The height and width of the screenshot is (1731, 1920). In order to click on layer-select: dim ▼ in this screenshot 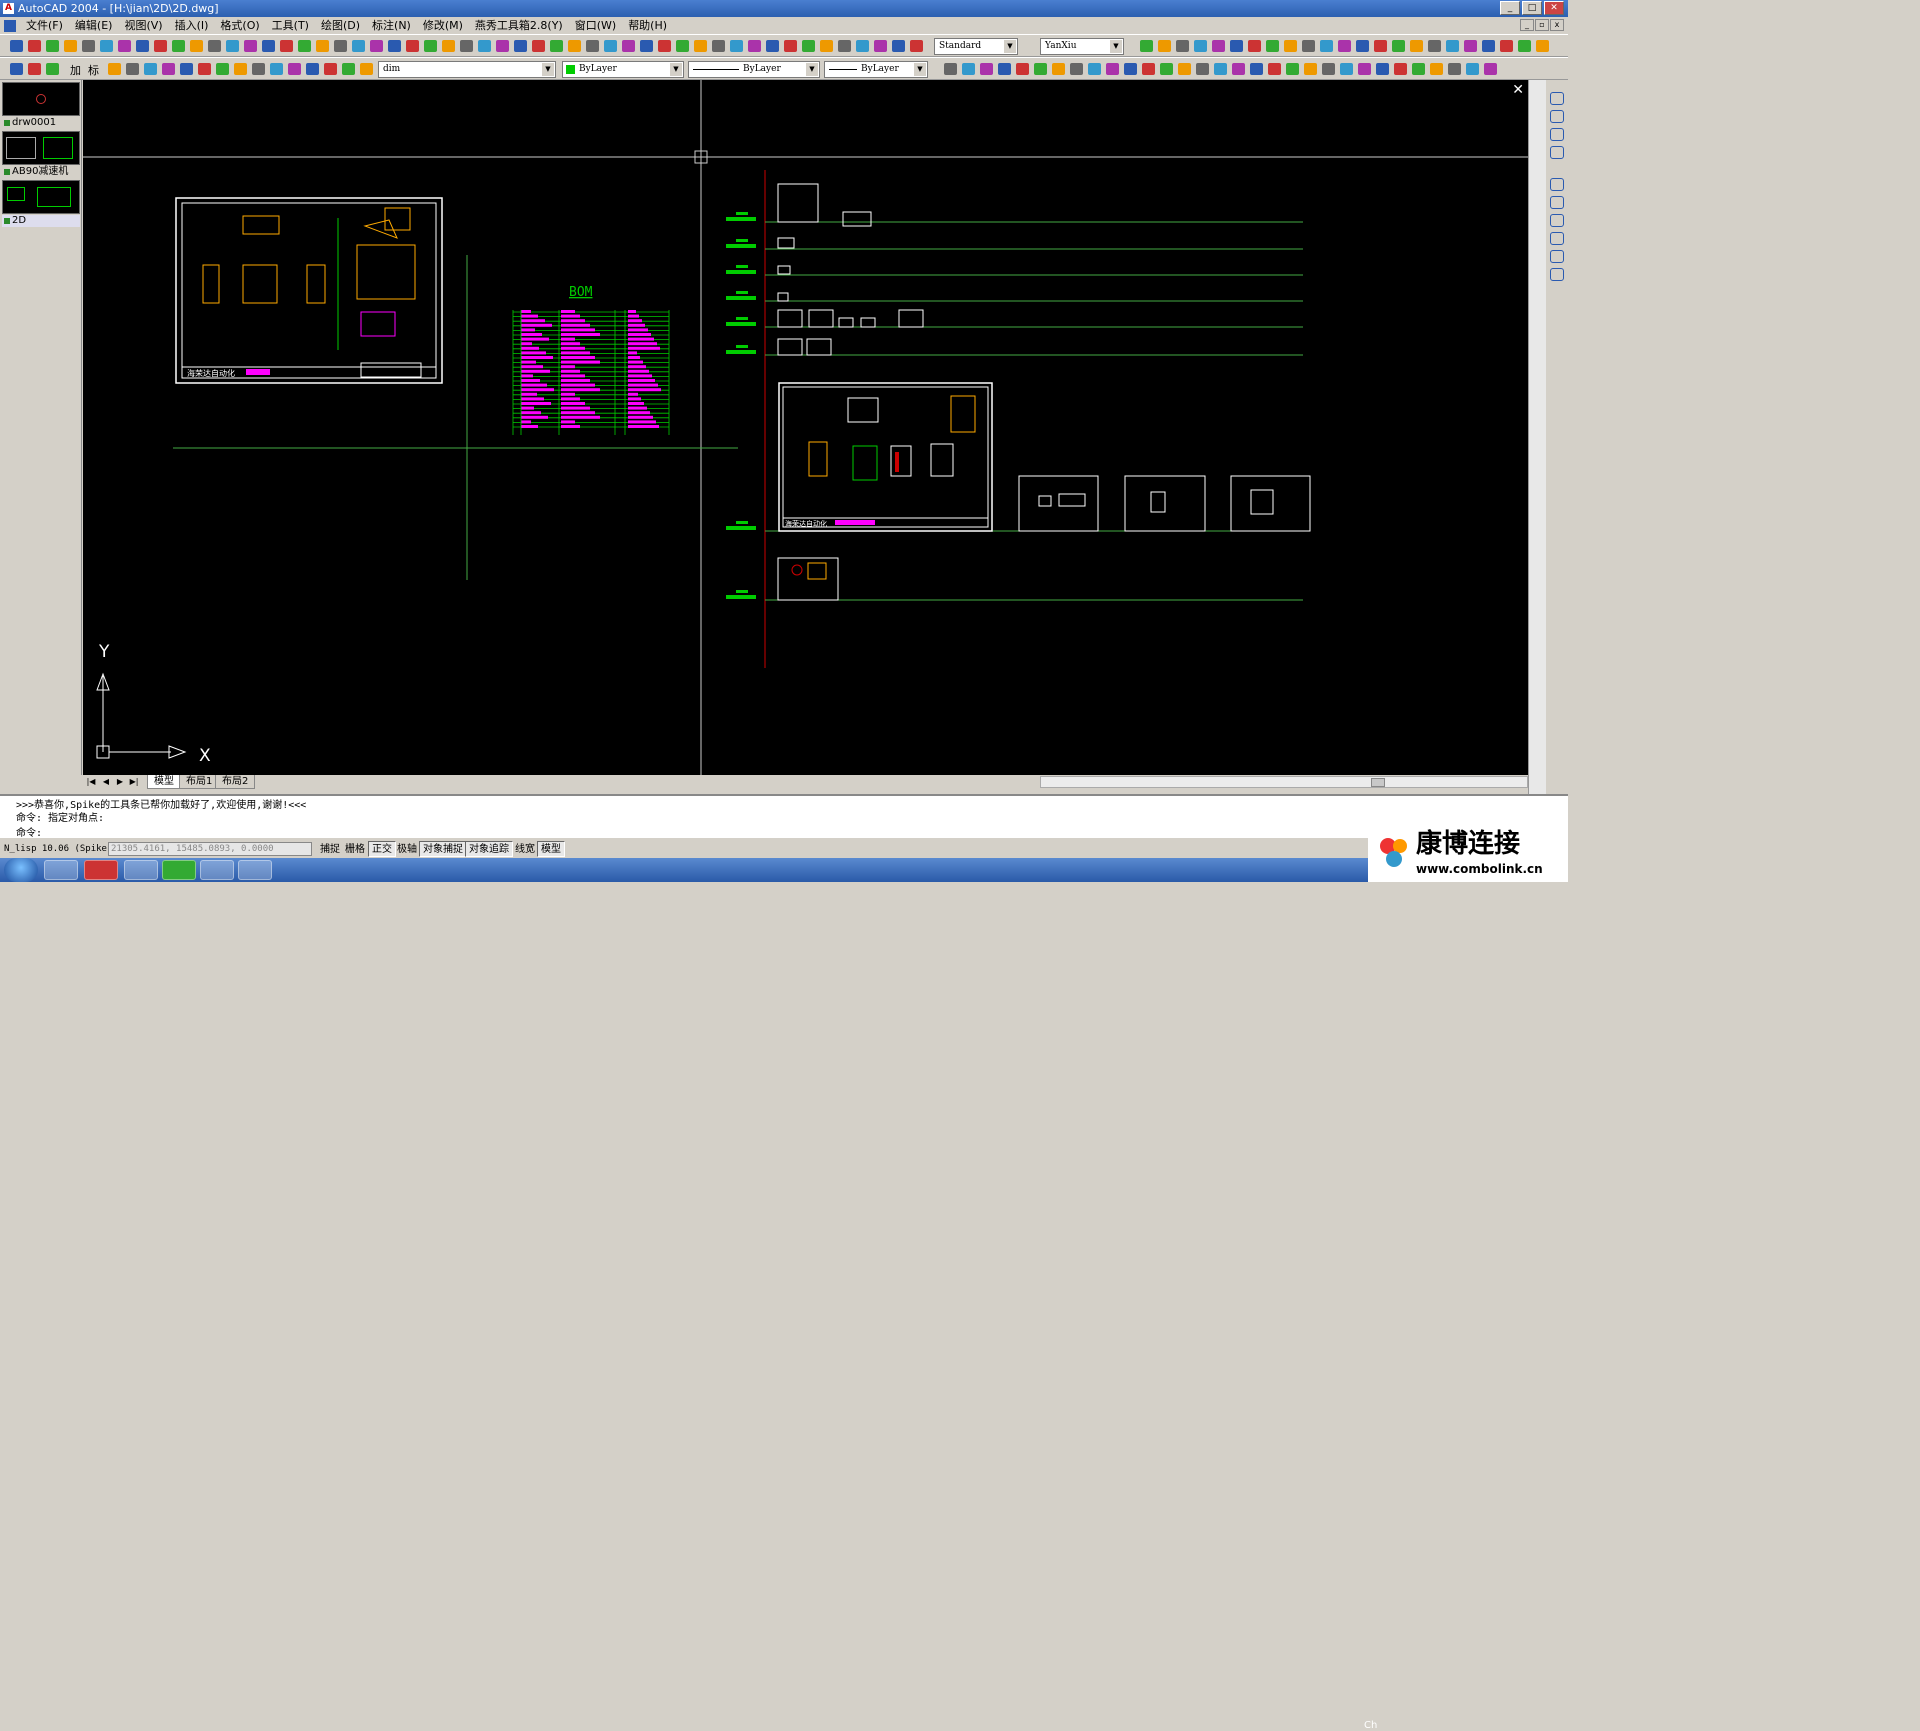, I will do `click(467, 69)`.